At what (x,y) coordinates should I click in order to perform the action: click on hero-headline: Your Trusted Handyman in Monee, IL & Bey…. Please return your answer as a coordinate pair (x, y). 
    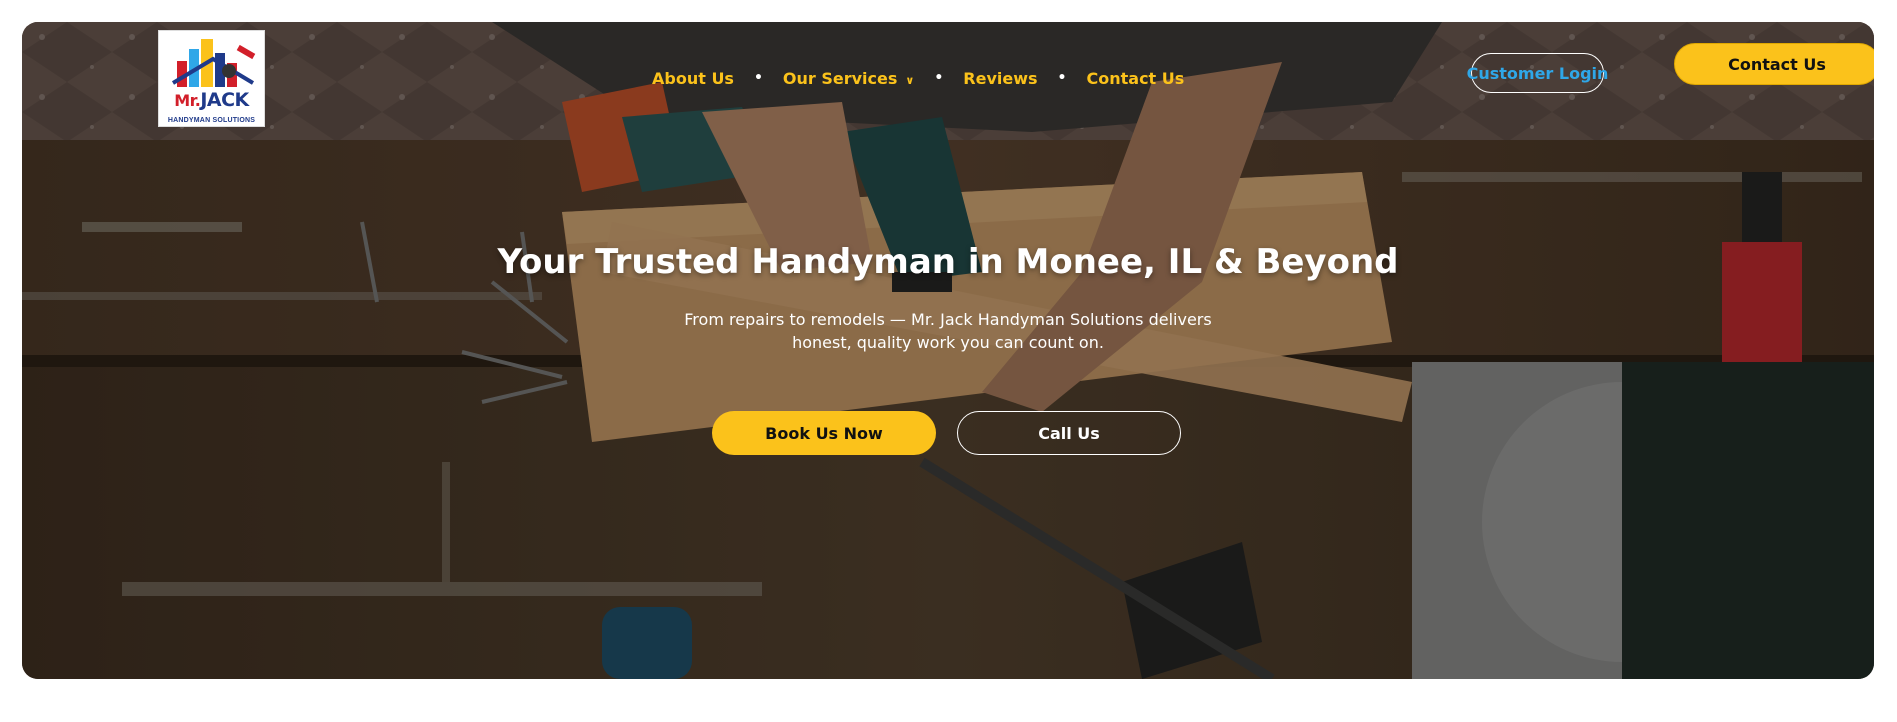
    Looking at the image, I should click on (948, 262).